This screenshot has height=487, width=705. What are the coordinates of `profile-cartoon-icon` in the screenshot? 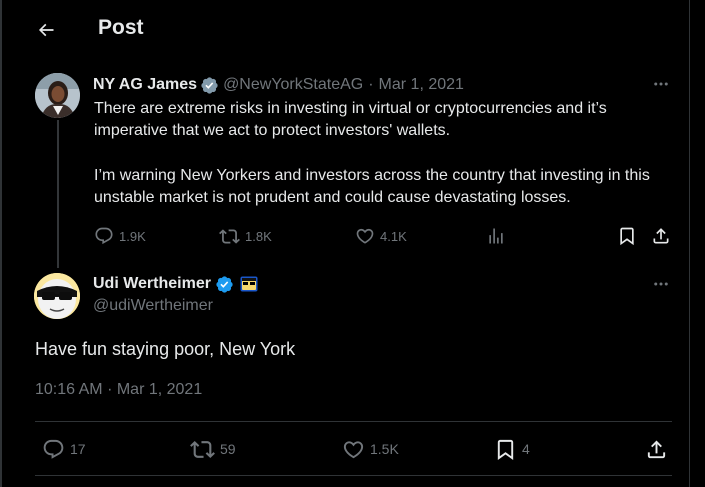 It's located at (57, 296).